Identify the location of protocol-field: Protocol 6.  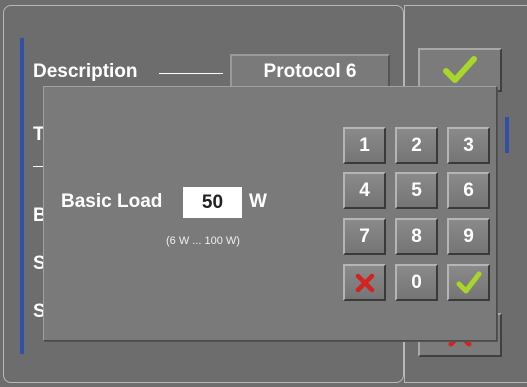
(310, 72).